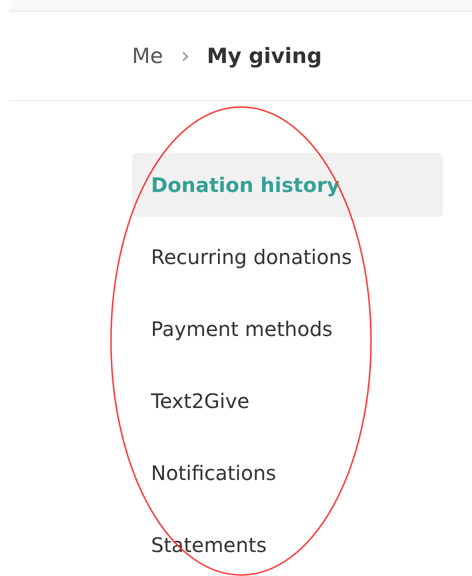 This screenshot has width=472, height=576. What do you see at coordinates (148, 56) in the screenshot?
I see `breadcrumb-link: Me` at bounding box center [148, 56].